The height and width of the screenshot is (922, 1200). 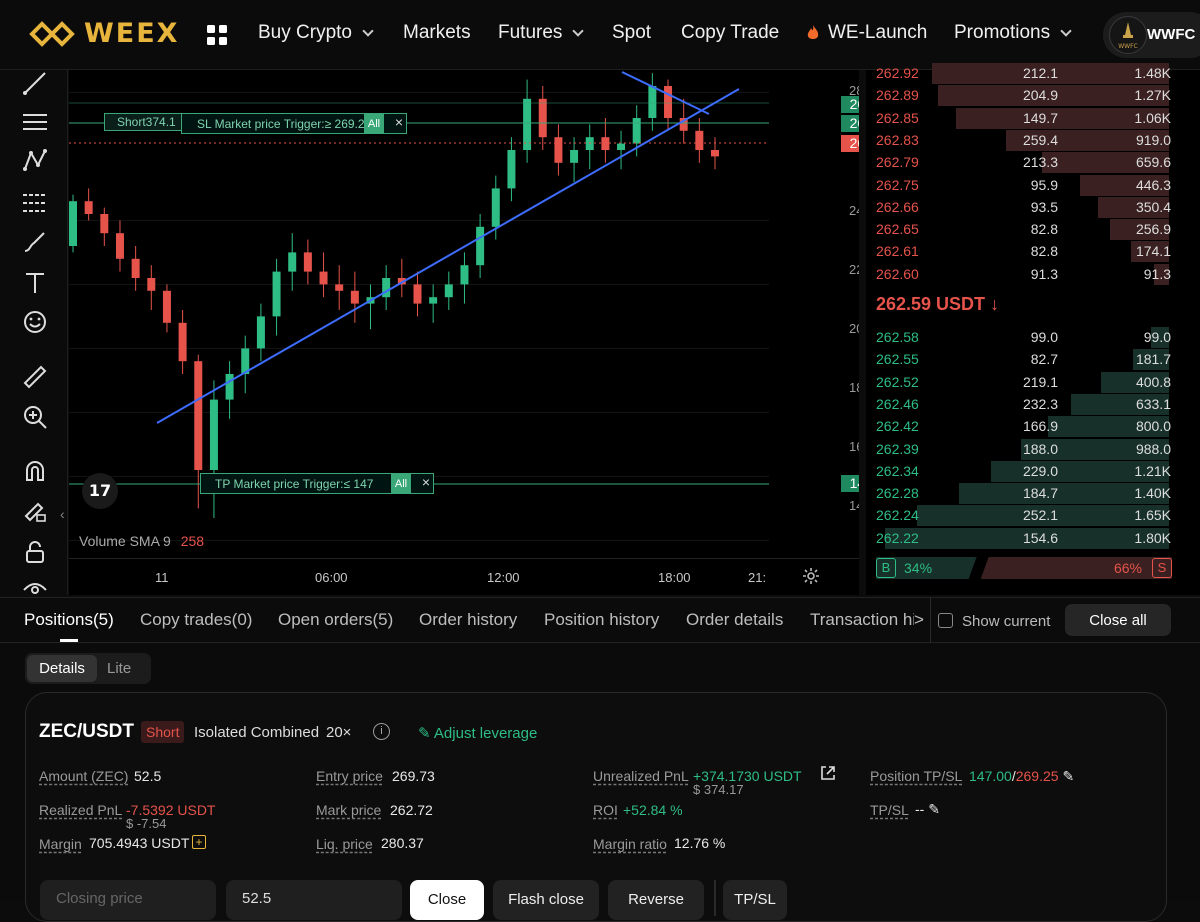 I want to click on lite-view-button: Lite, so click(x=119, y=668).